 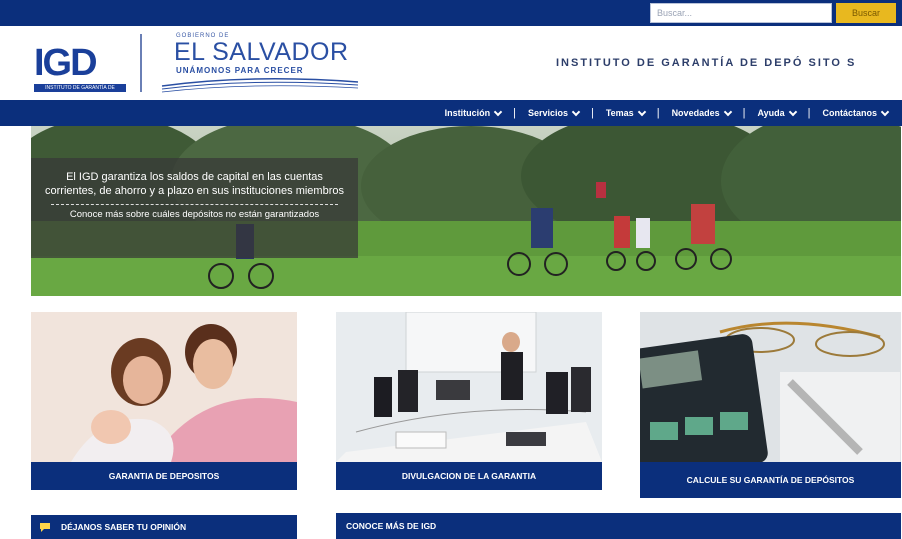 I want to click on nav-label: Servicios, so click(x=547, y=113).